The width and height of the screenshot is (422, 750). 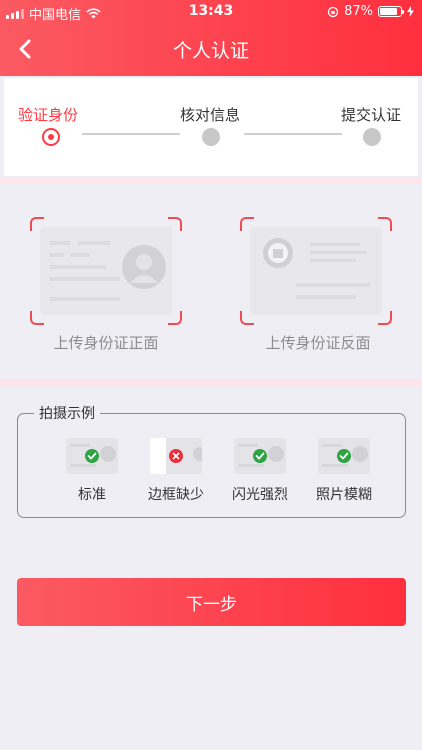 I want to click on step-label-submit: 提交认证, so click(x=371, y=115).